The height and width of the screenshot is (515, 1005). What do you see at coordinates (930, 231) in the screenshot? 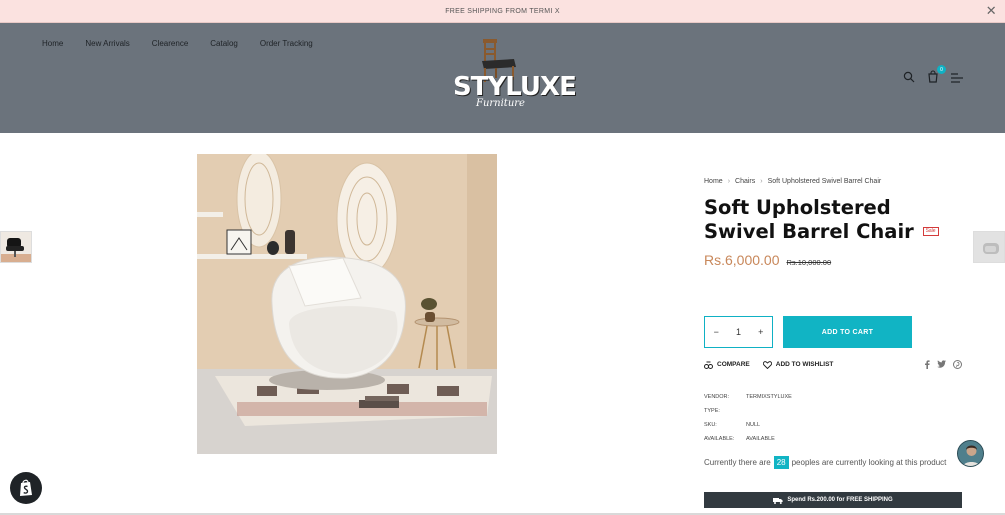
I see `sale-badge: Sale` at bounding box center [930, 231].